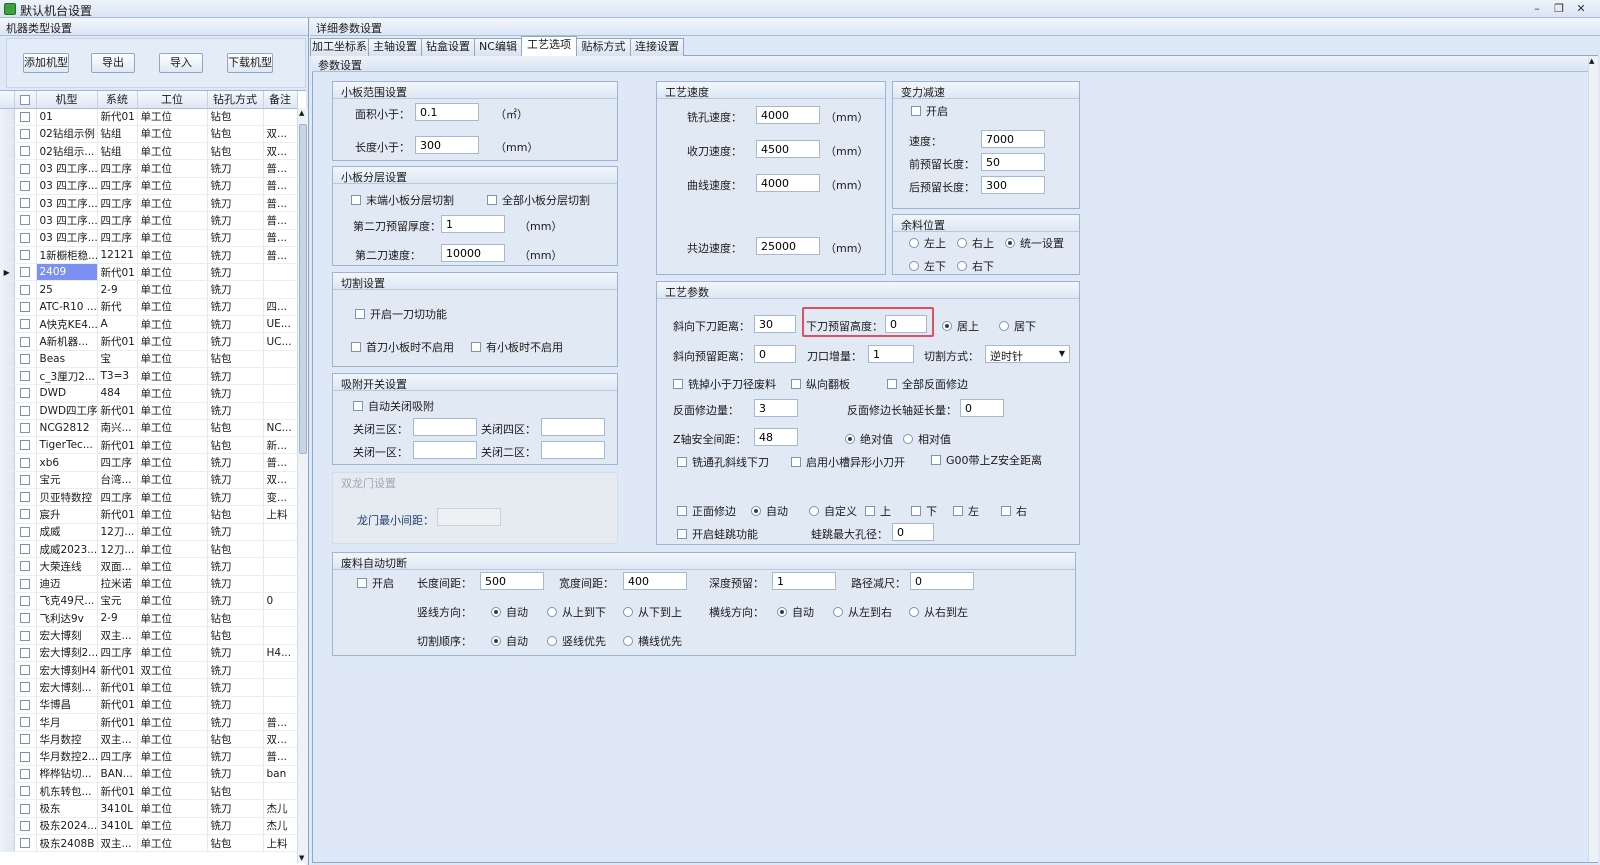 The width and height of the screenshot is (1600, 865). I want to click on order-auto-radio: 自动, so click(509, 641).